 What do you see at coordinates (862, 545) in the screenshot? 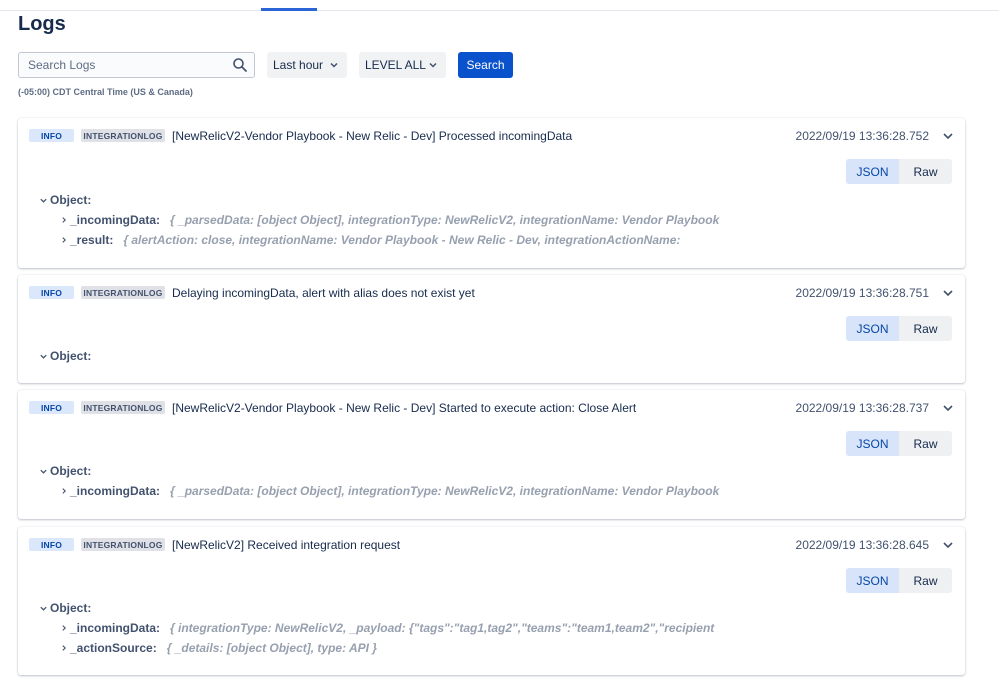
I see `log-timestamp: 2022/09/19 13:36:28.645` at bounding box center [862, 545].